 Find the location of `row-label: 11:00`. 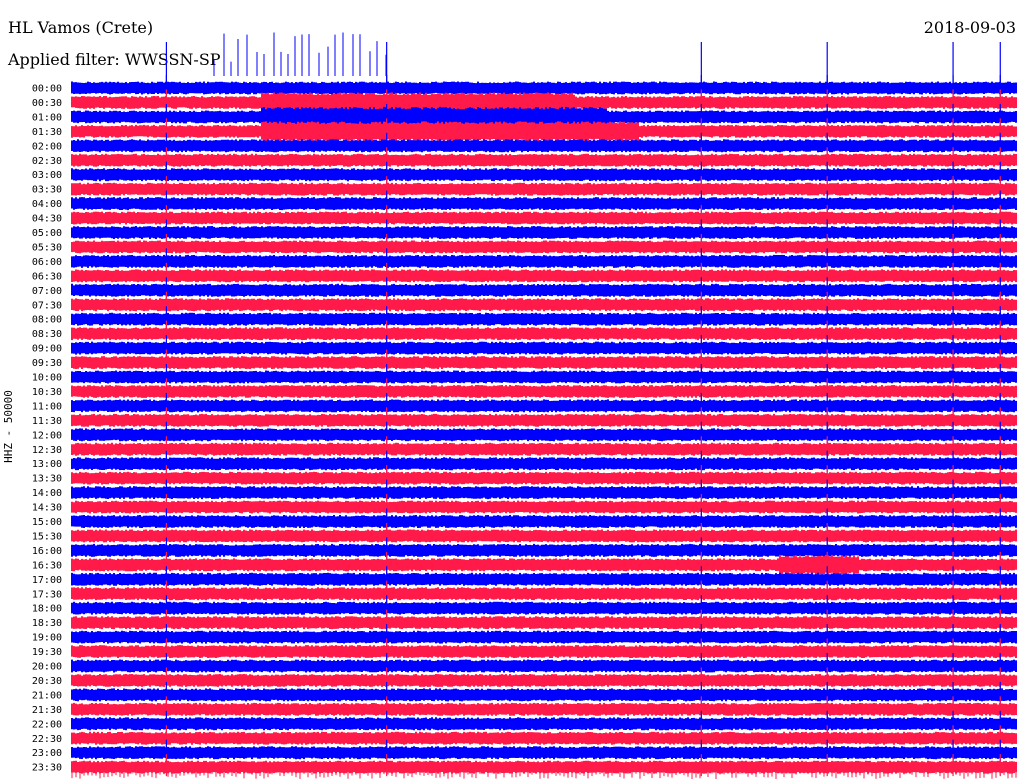

row-label: 11:00 is located at coordinates (47, 406).